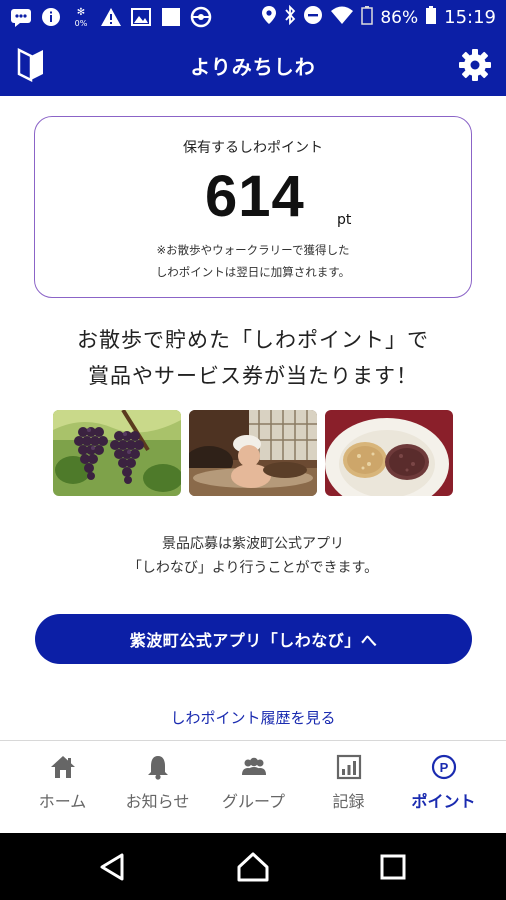 The width and height of the screenshot is (506, 900). I want to click on nav-label-notifications: お知らせ, so click(157, 801).